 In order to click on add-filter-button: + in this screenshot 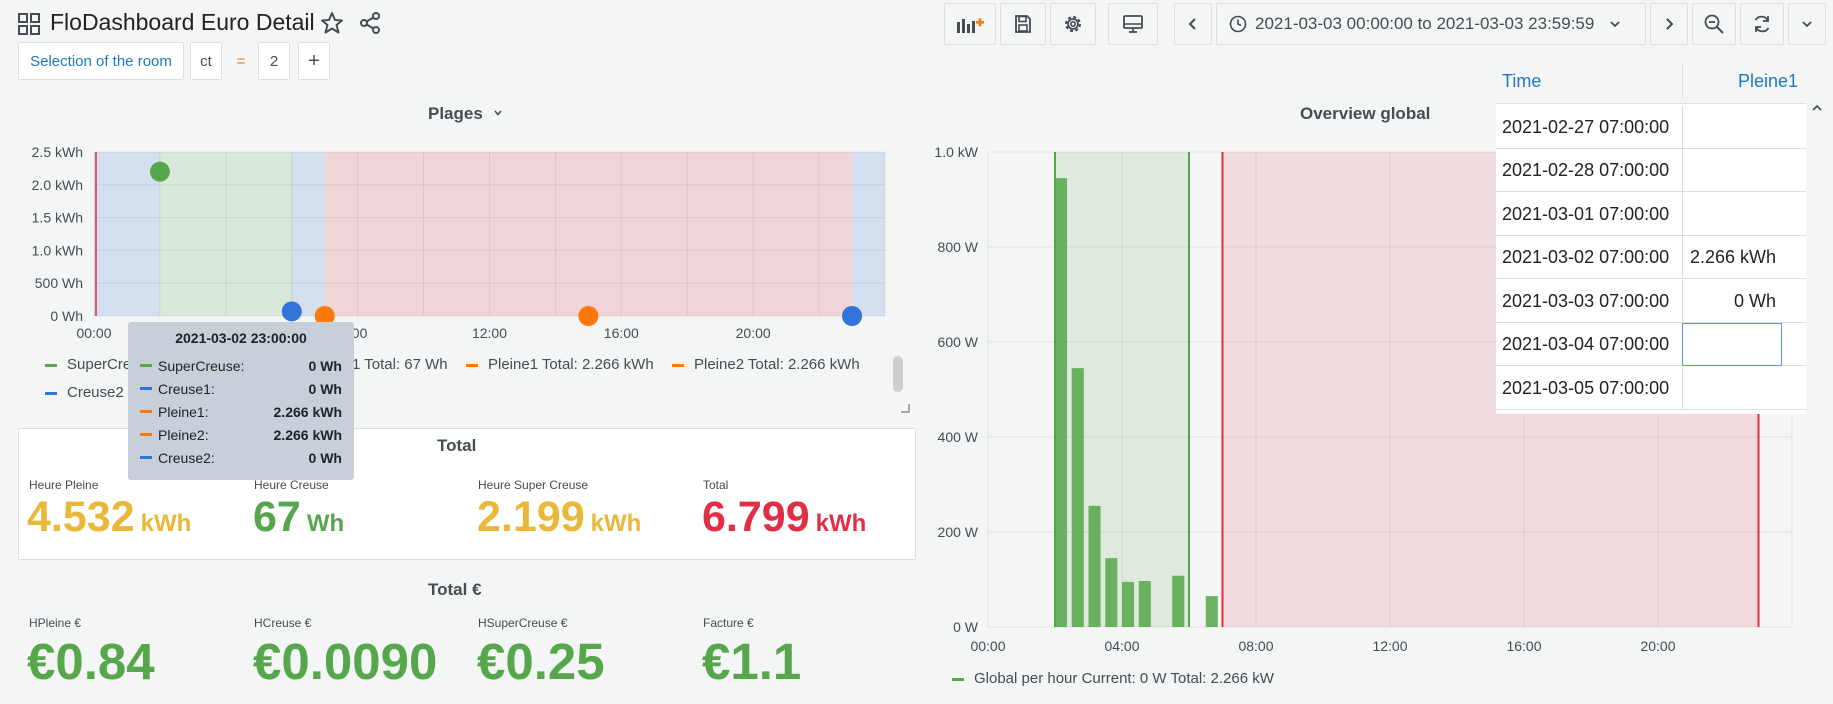, I will do `click(314, 61)`.